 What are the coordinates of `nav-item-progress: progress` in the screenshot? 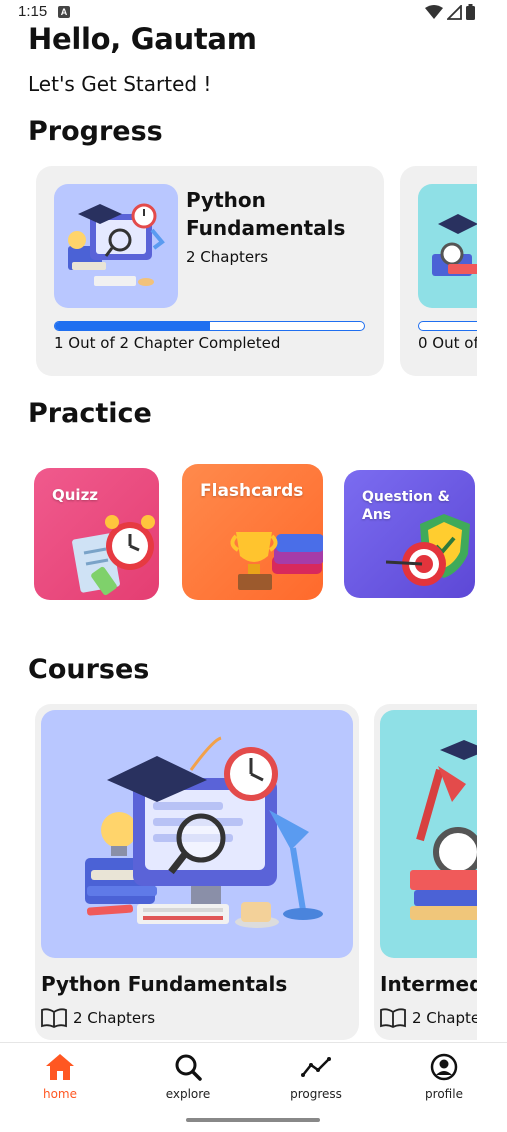 It's located at (316, 1077).